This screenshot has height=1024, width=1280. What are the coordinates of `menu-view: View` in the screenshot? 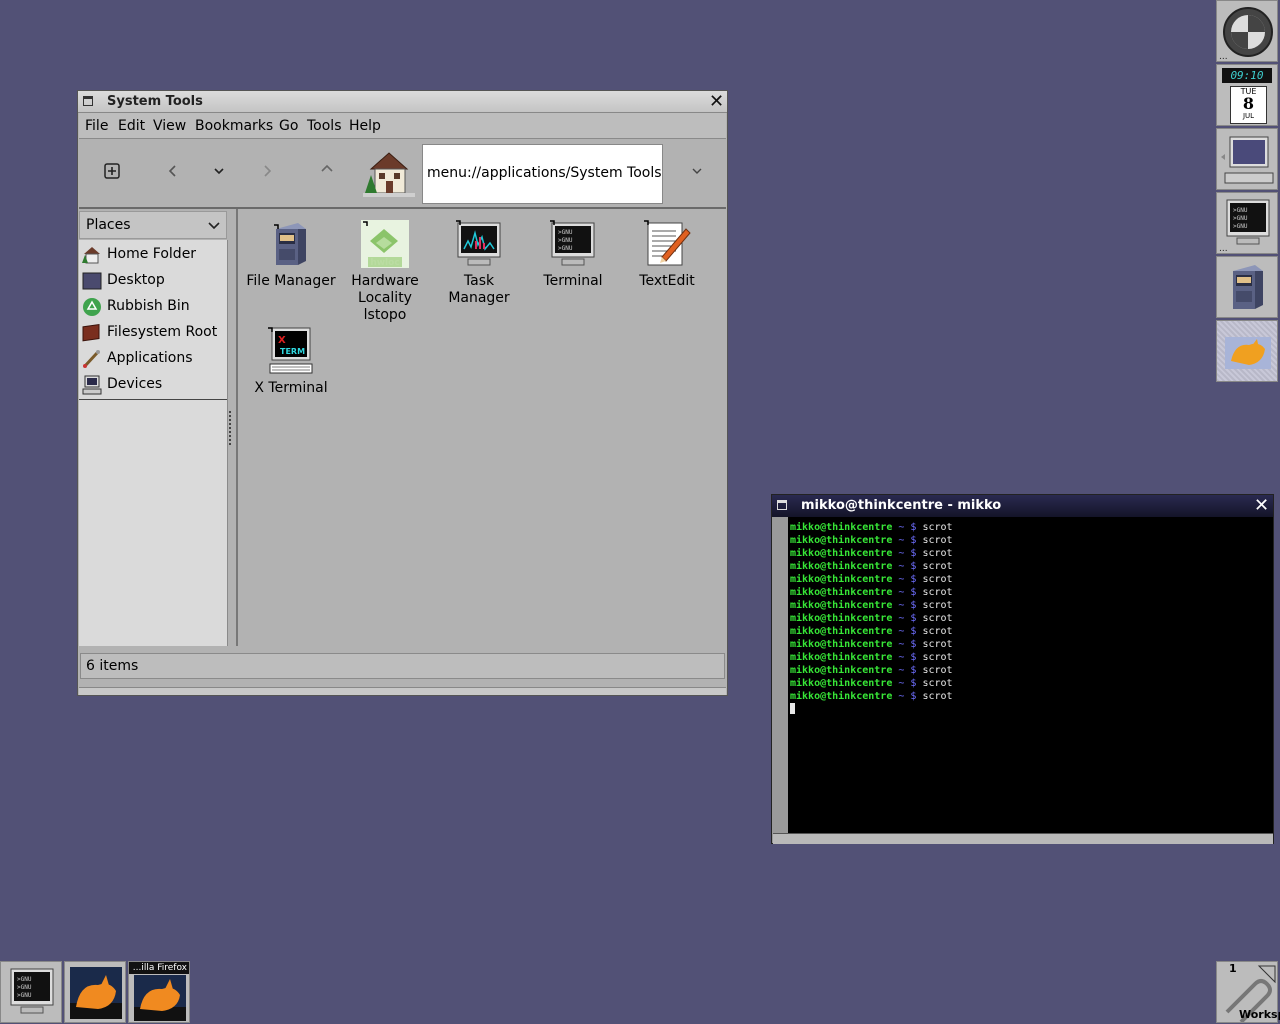 It's located at (169, 126).